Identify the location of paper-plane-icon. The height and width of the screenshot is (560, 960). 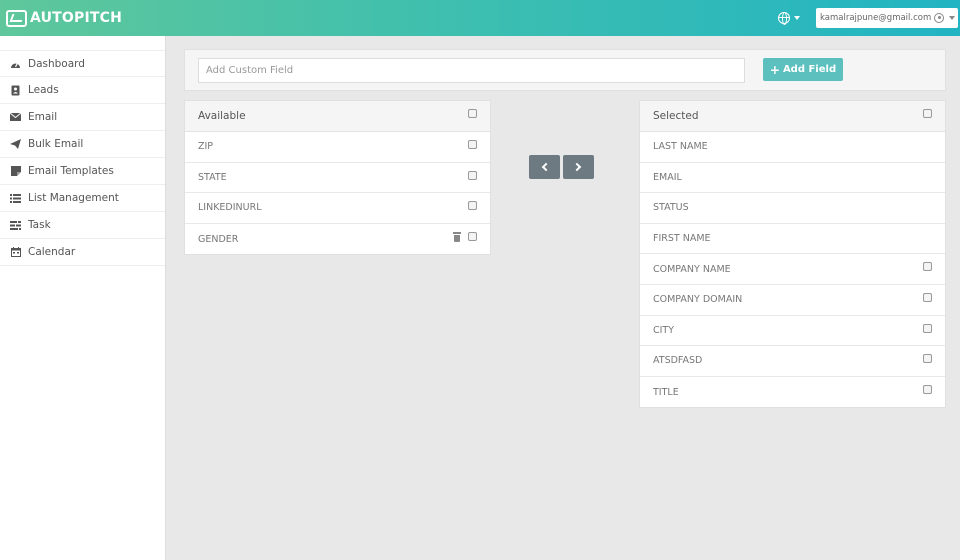
(15, 144).